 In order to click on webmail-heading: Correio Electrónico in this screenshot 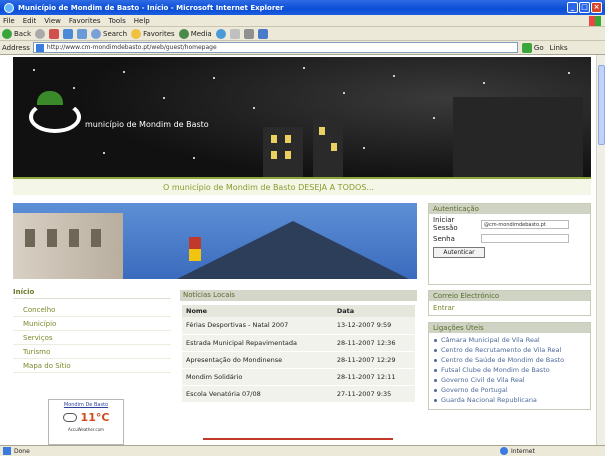, I will do `click(509, 296)`.